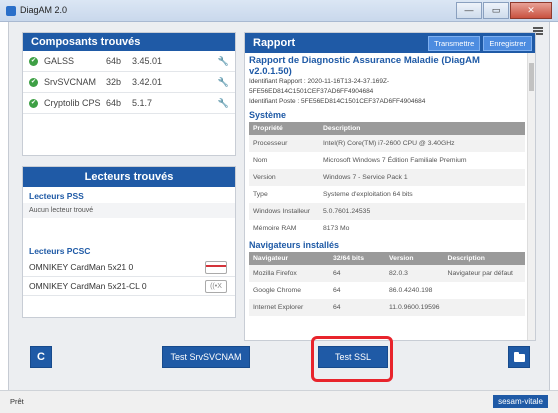  What do you see at coordinates (279, 401) in the screenshot?
I see `status-bar: Prêt sesam-vitale` at bounding box center [279, 401].